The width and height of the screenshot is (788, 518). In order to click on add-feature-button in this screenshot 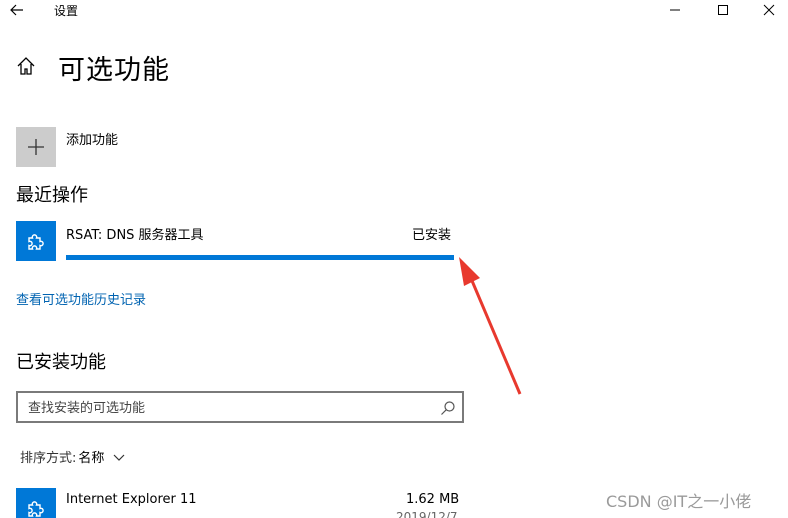, I will do `click(36, 147)`.